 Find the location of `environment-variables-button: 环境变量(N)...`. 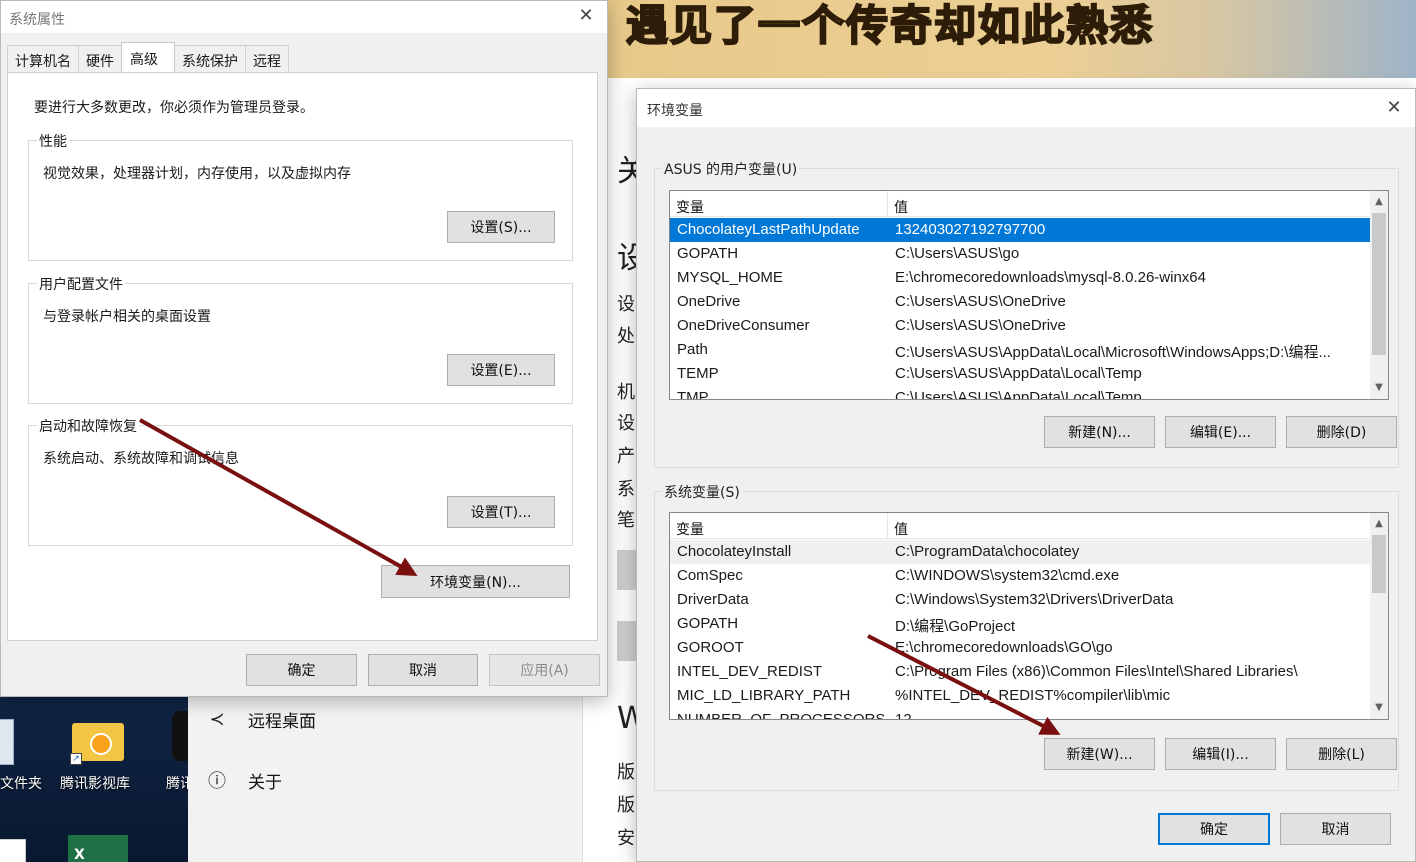

environment-variables-button: 环境变量(N)... is located at coordinates (475, 581).